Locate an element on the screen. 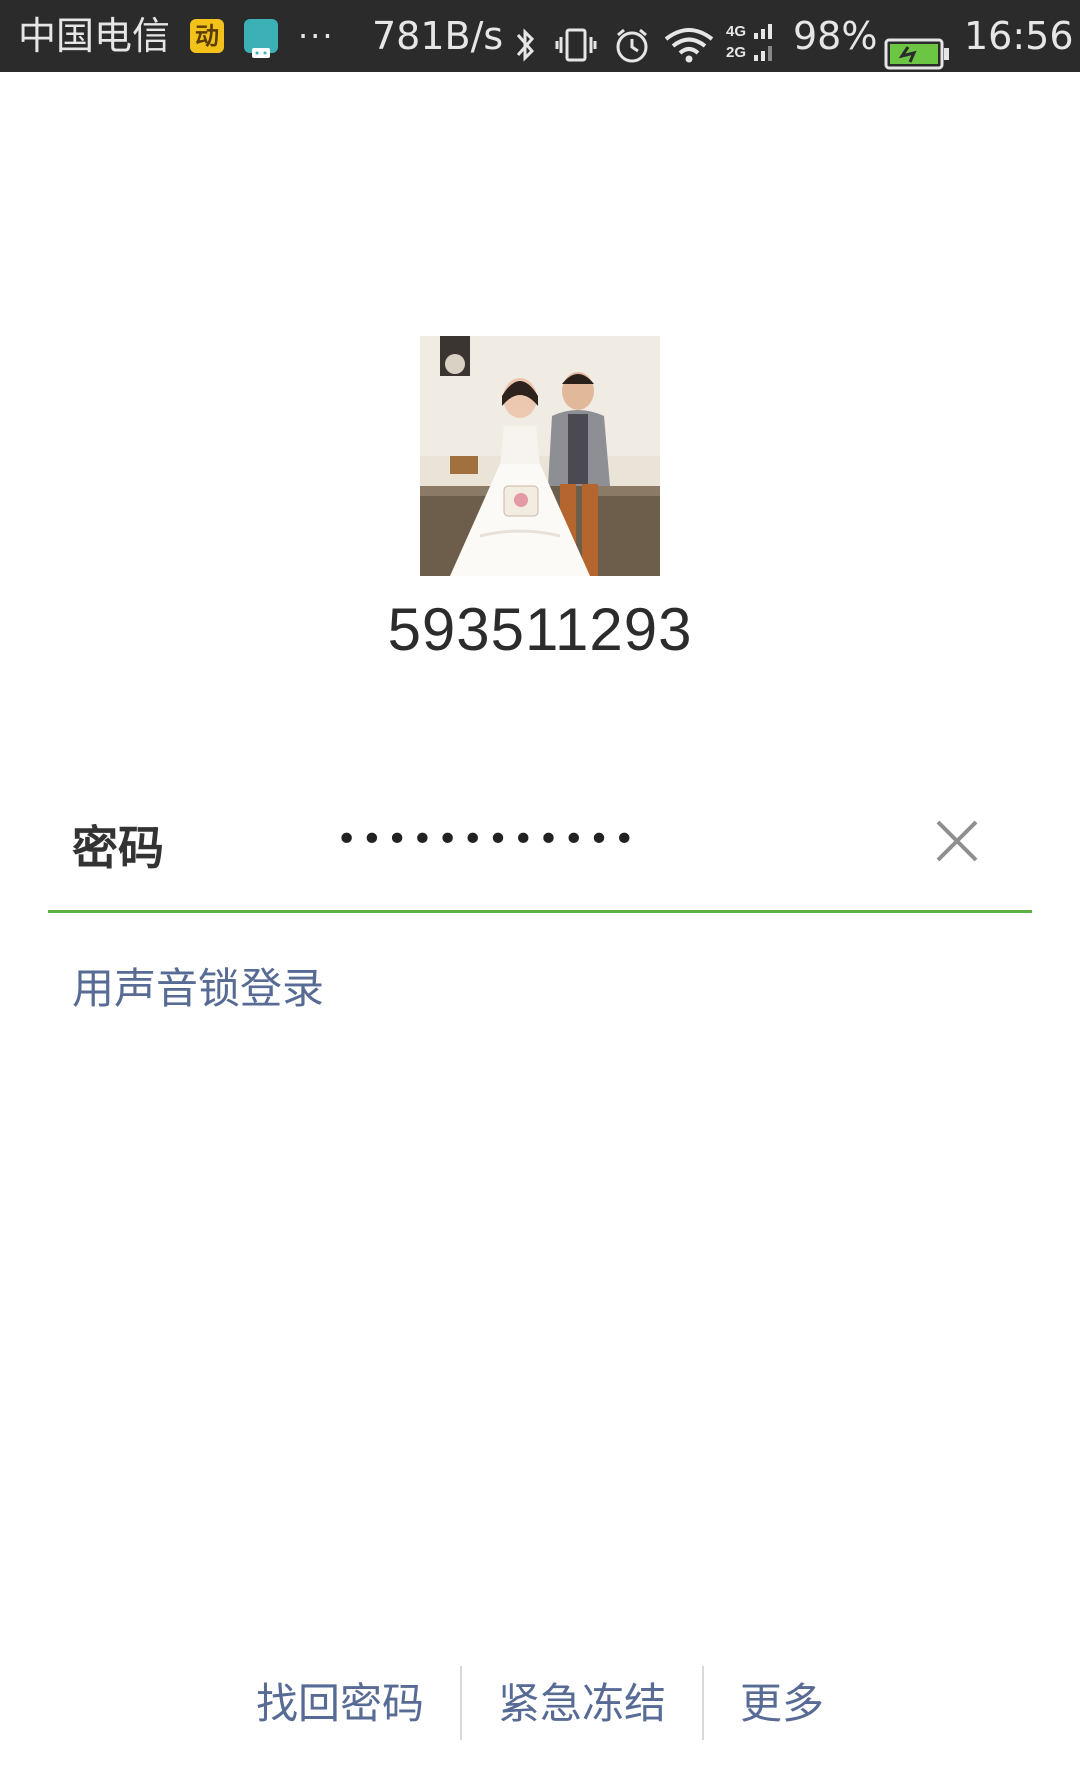 This screenshot has width=1080, height=1774. carrier-label: 中国电信 is located at coordinates (94, 36).